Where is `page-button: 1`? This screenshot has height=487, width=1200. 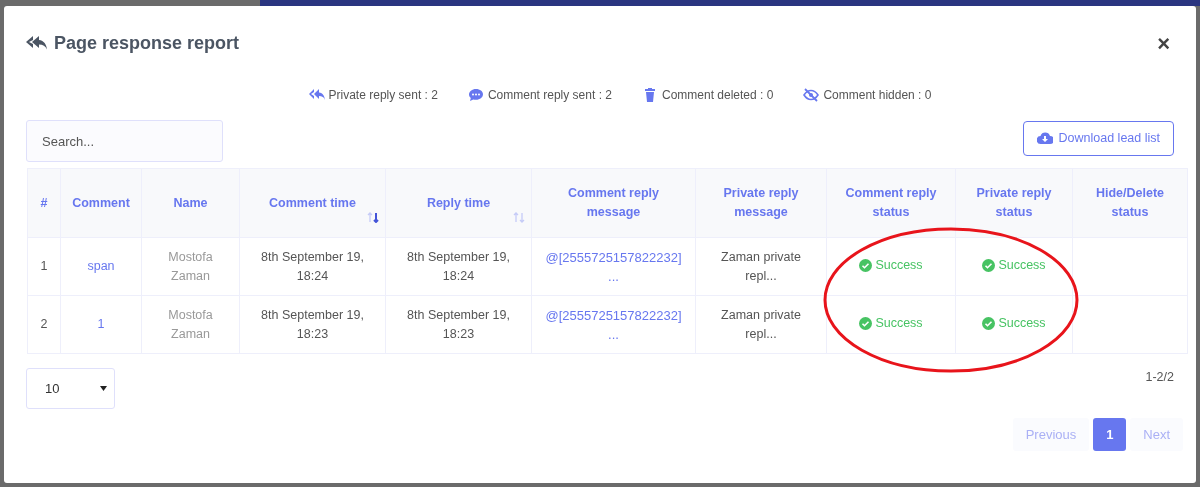 page-button: 1 is located at coordinates (1110, 434).